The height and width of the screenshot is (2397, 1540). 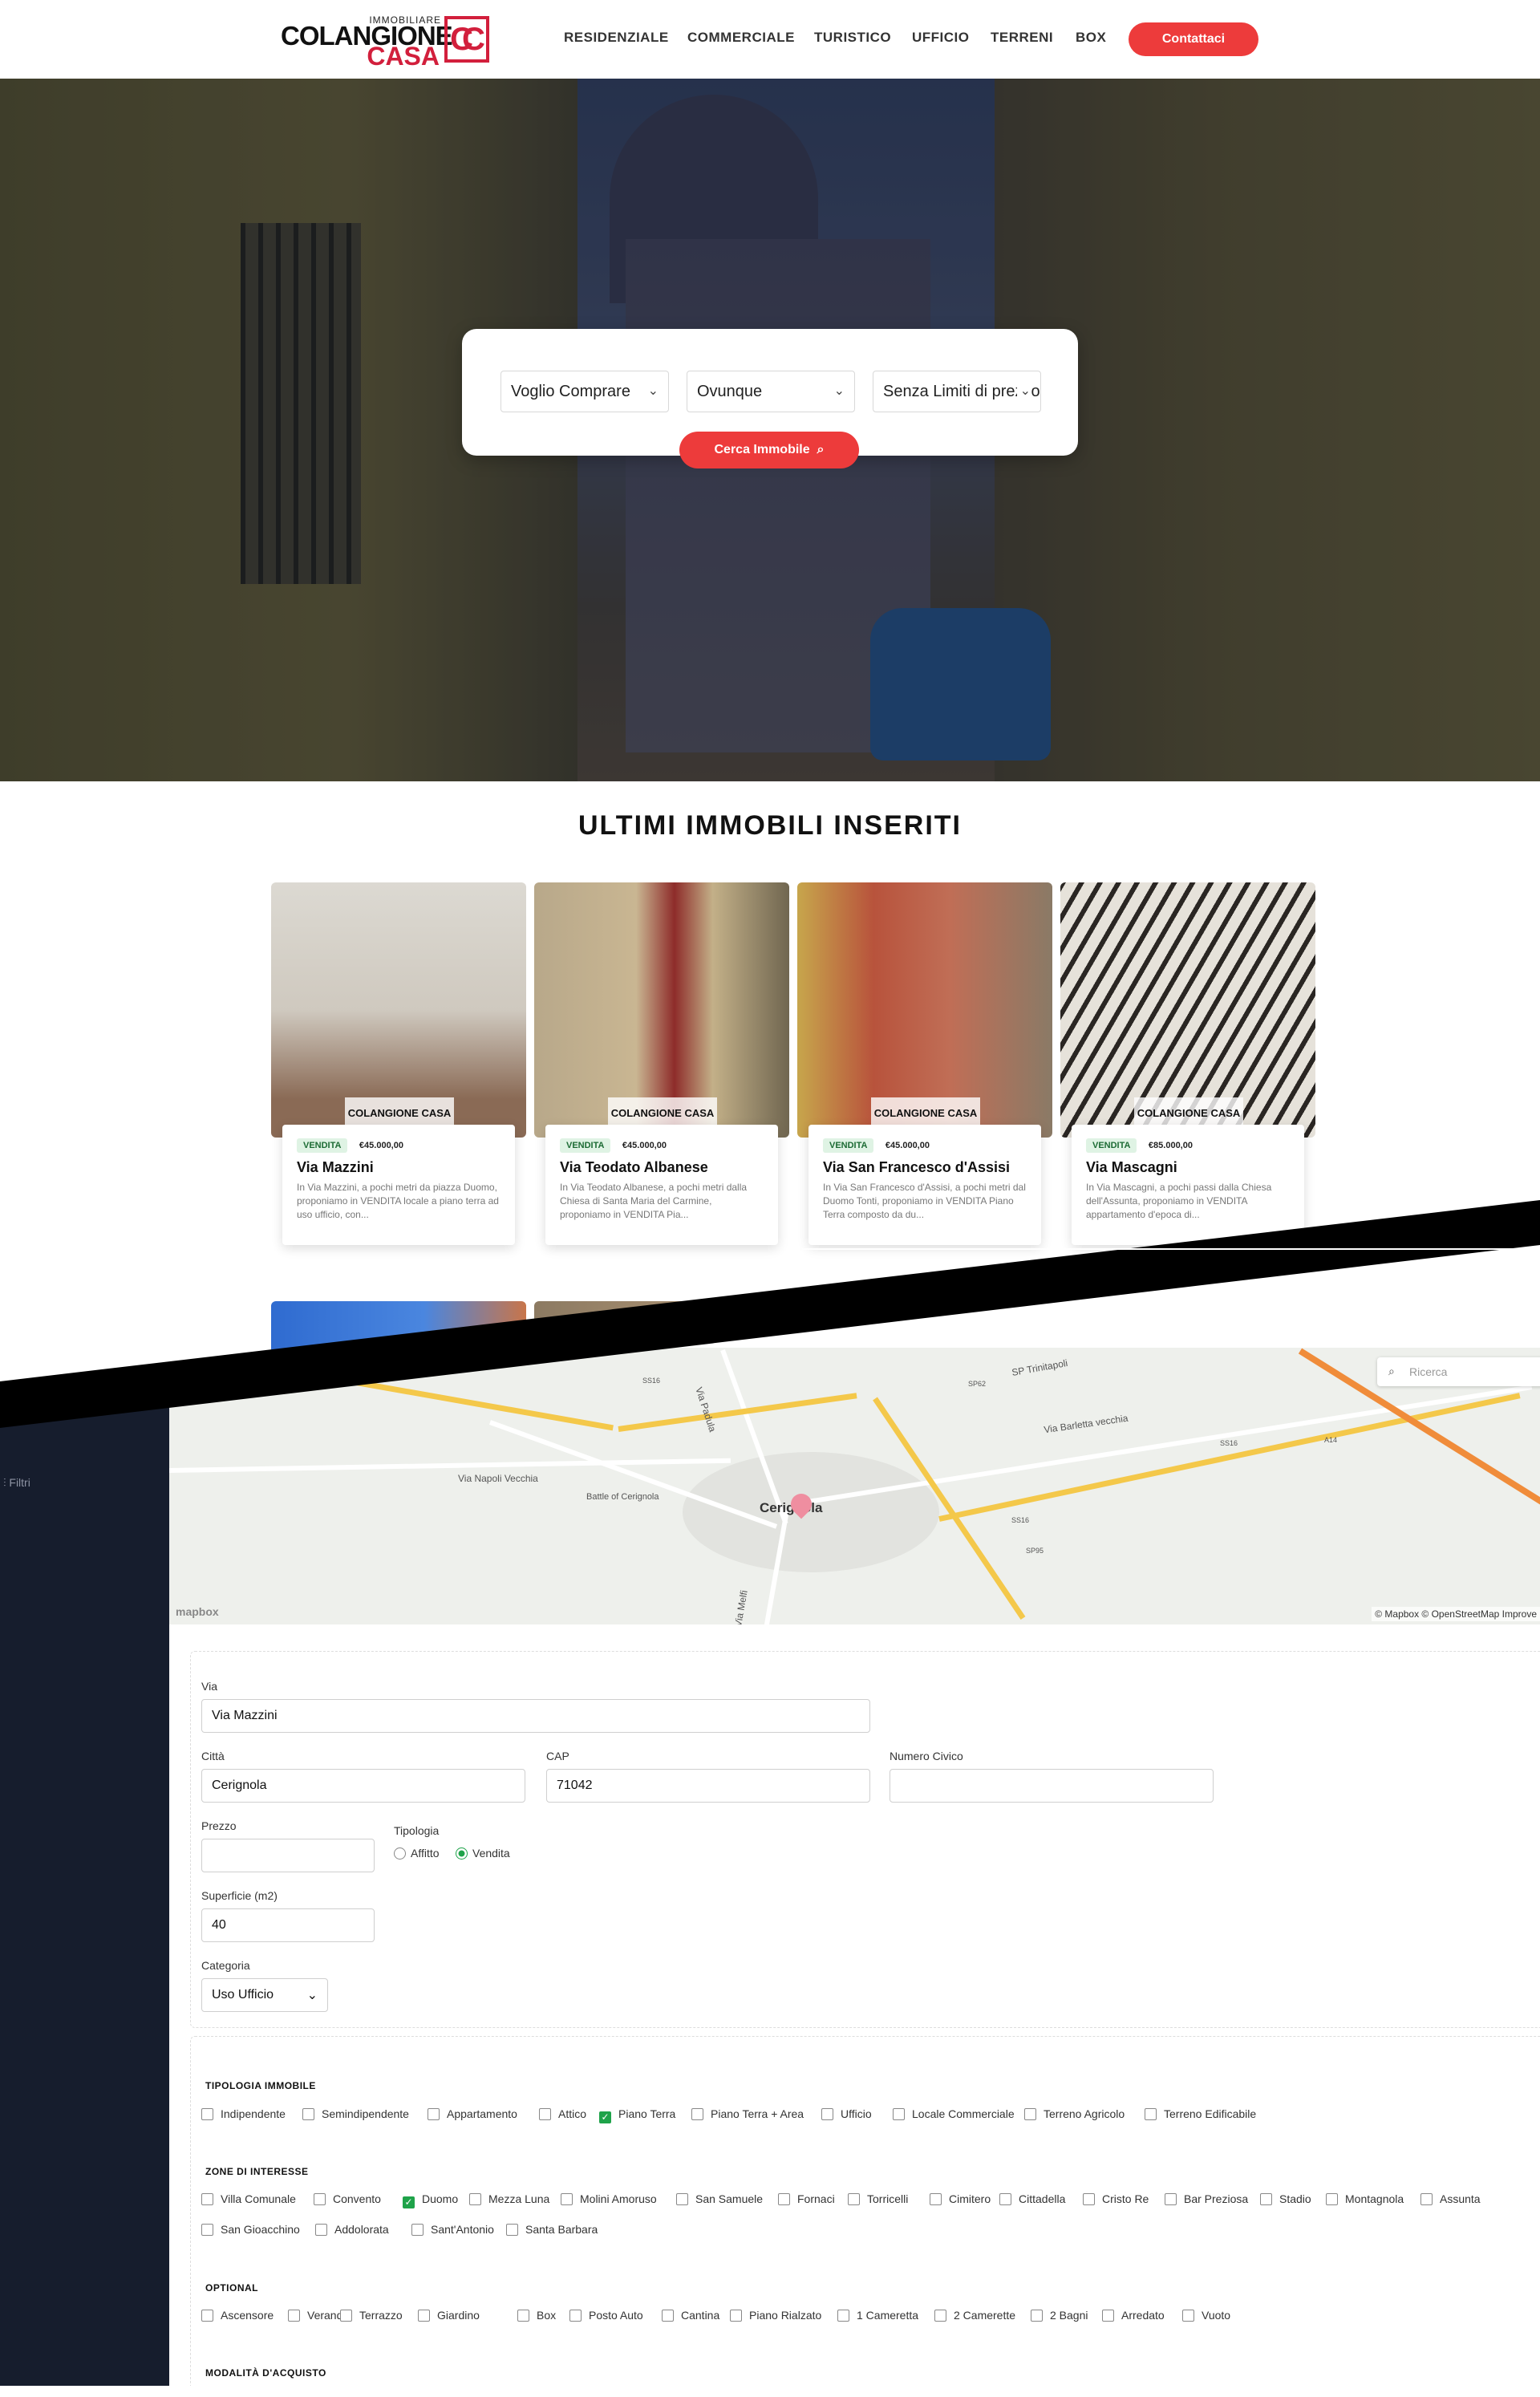 I want to click on zona-label: Fornaci, so click(x=816, y=2198).